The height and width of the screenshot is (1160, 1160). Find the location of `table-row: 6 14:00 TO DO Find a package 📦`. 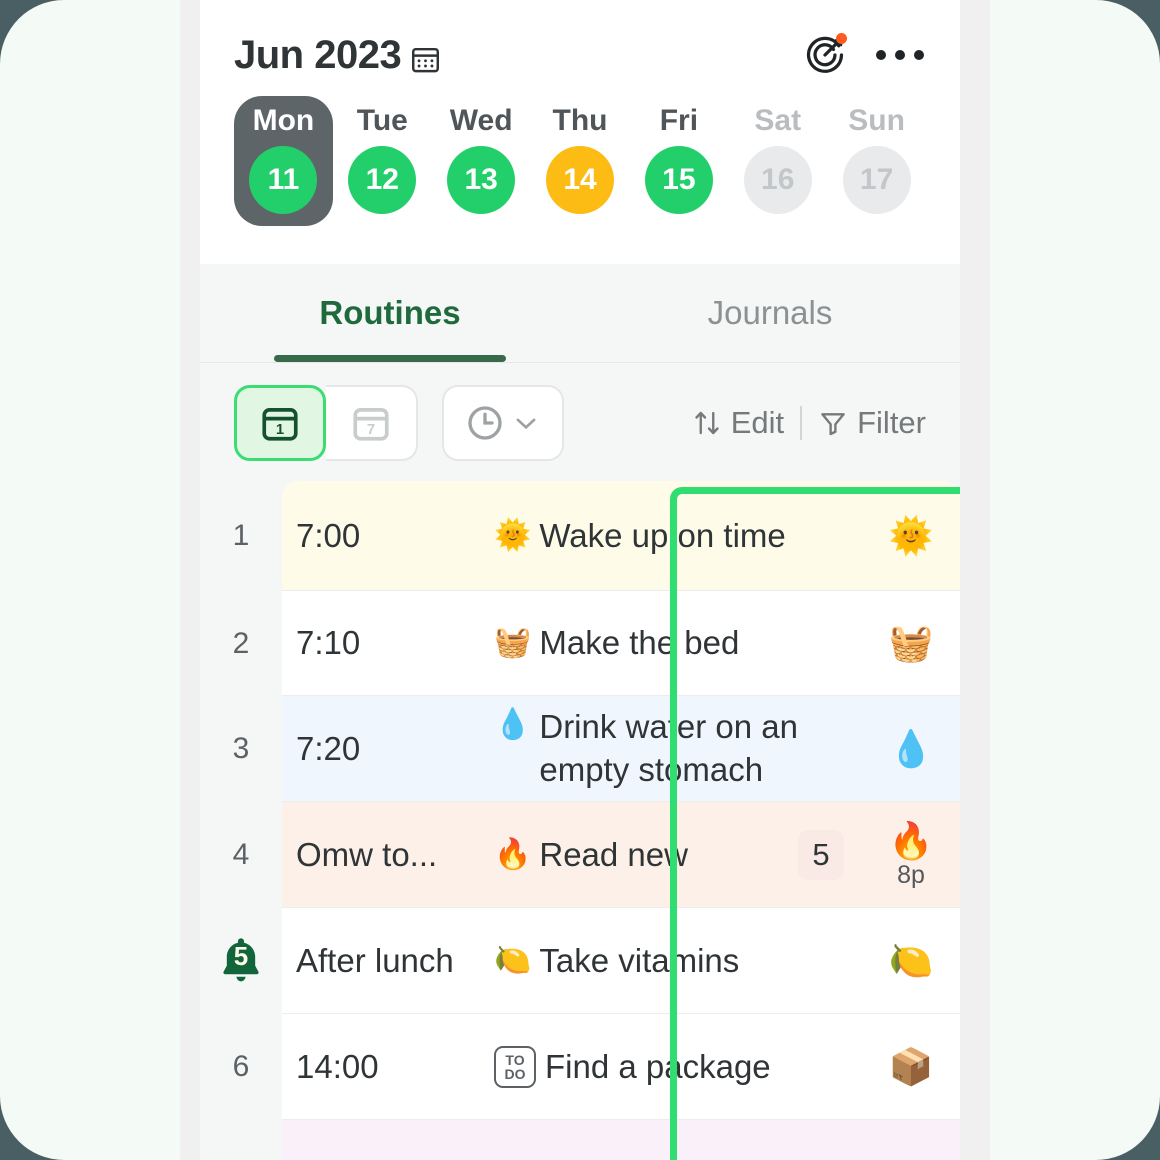

table-row: 6 14:00 TO DO Find a package 📦 is located at coordinates (580, 1067).